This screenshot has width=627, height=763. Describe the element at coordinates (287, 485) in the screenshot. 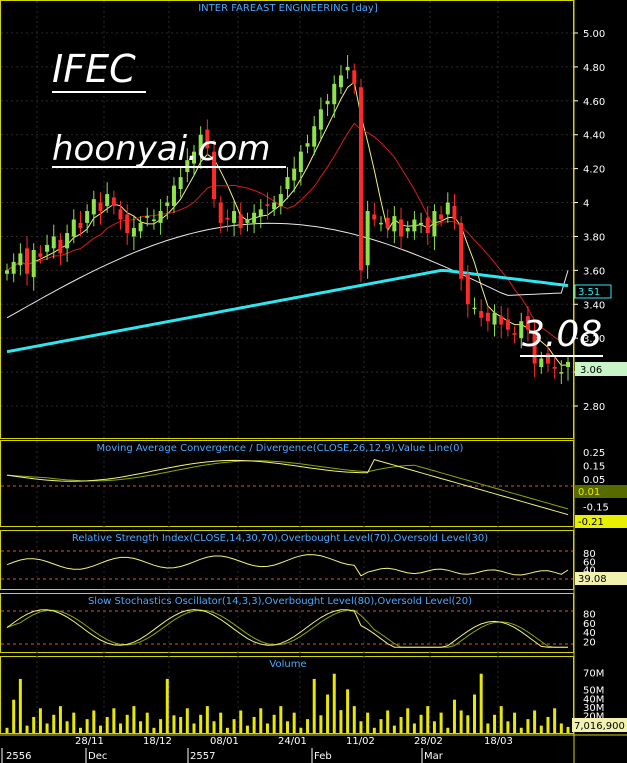

I see `macd-signal-line` at that location.